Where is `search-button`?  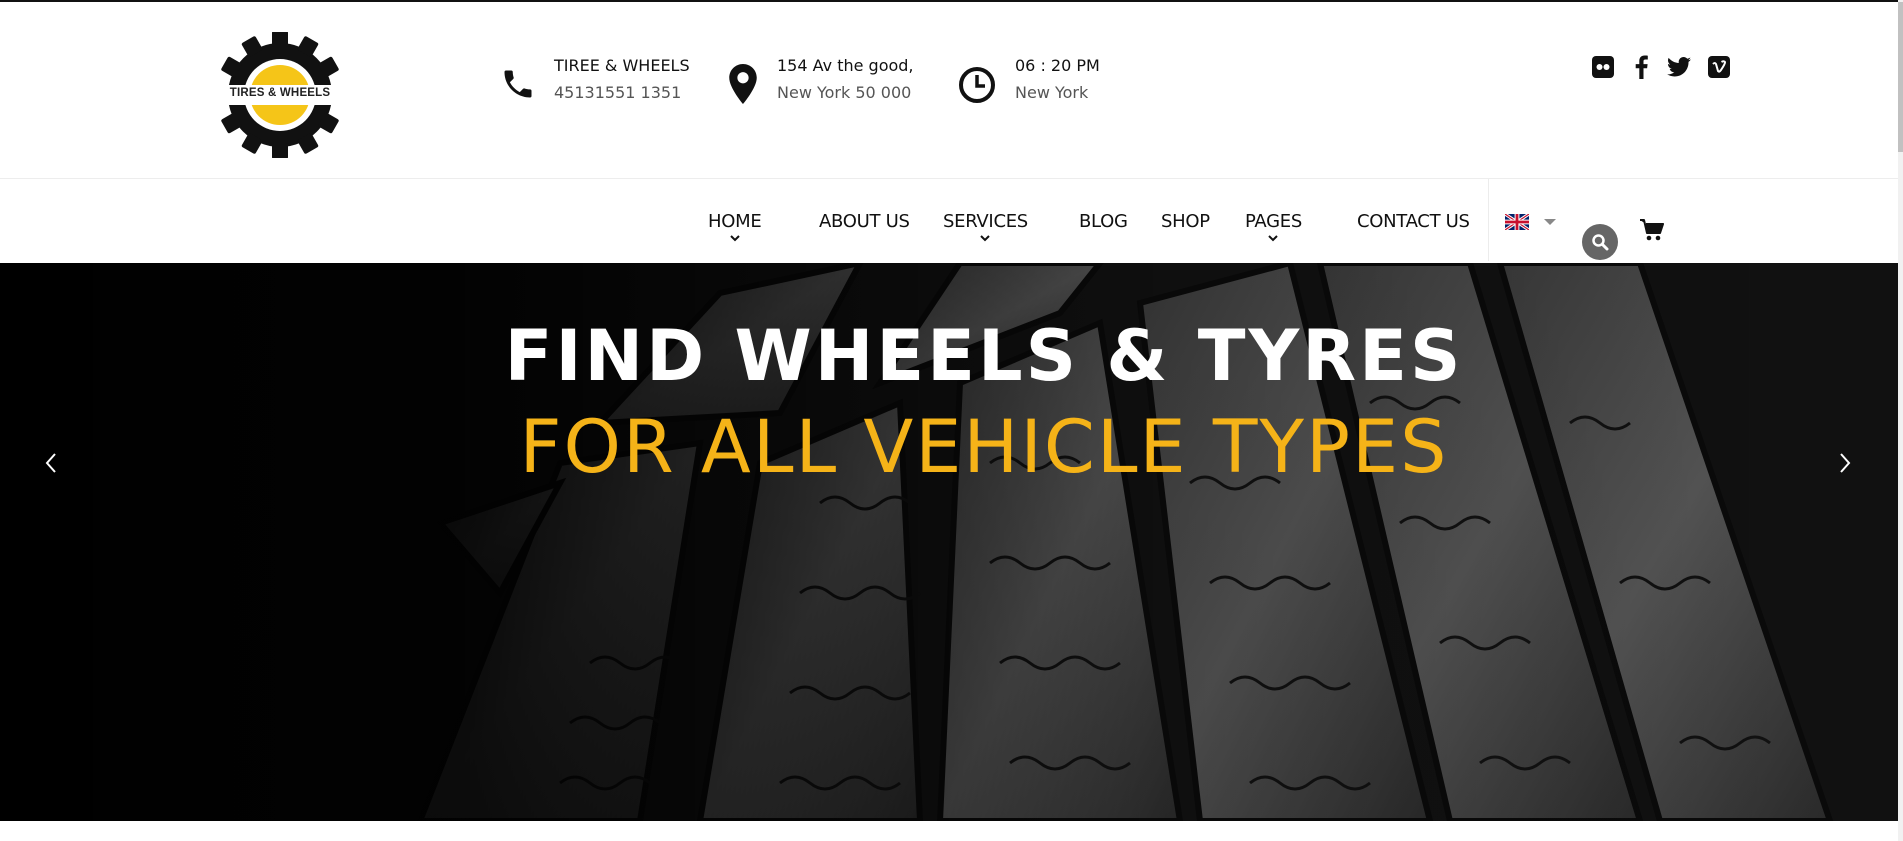 search-button is located at coordinates (1600, 242).